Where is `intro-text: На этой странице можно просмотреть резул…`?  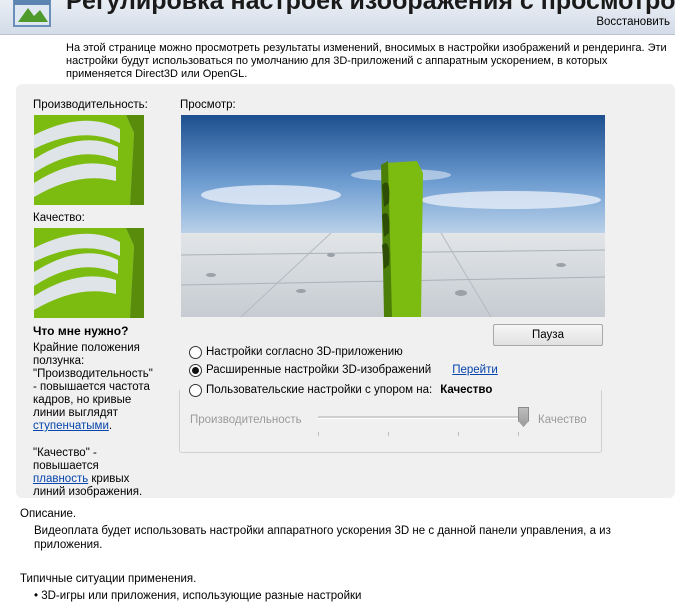 intro-text: На этой странице можно просмотреть резул… is located at coordinates (366, 61).